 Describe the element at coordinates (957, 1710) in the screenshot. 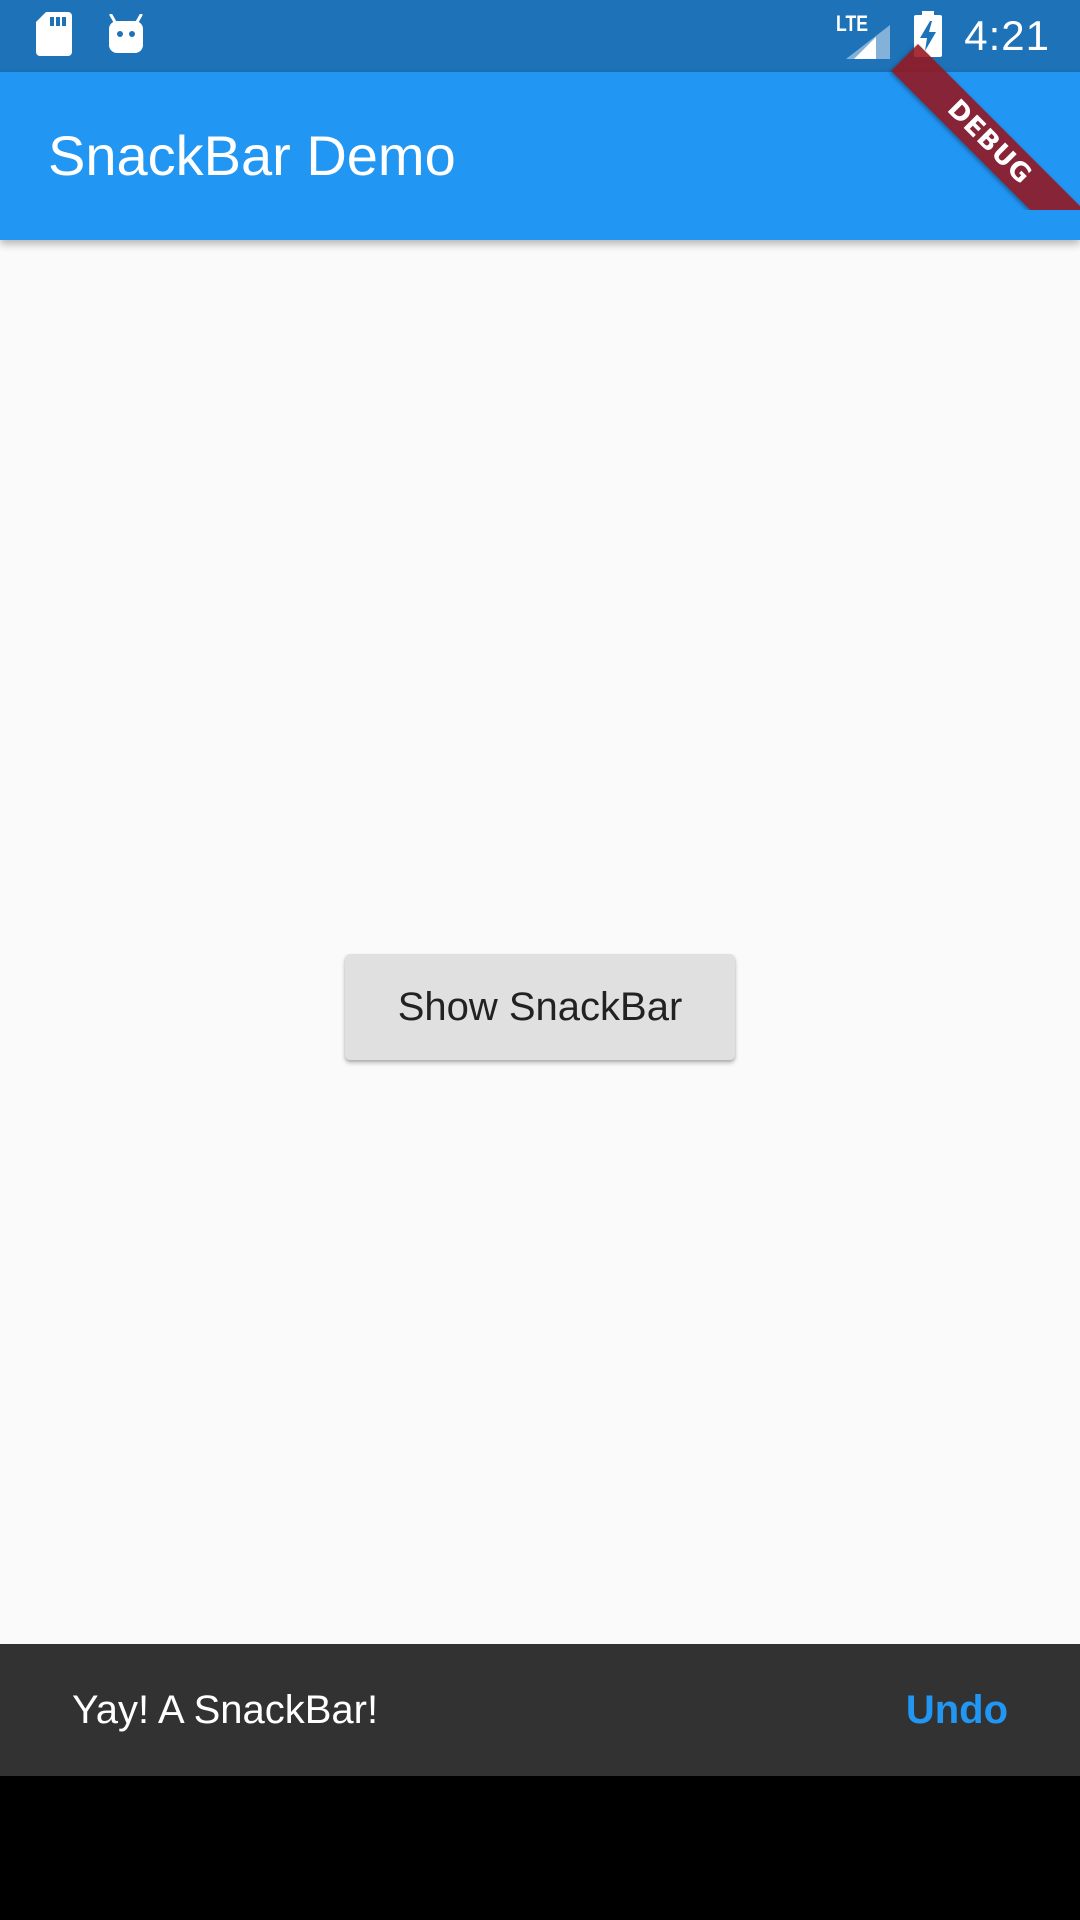

I see `snackbar-undo-button: Undo` at that location.